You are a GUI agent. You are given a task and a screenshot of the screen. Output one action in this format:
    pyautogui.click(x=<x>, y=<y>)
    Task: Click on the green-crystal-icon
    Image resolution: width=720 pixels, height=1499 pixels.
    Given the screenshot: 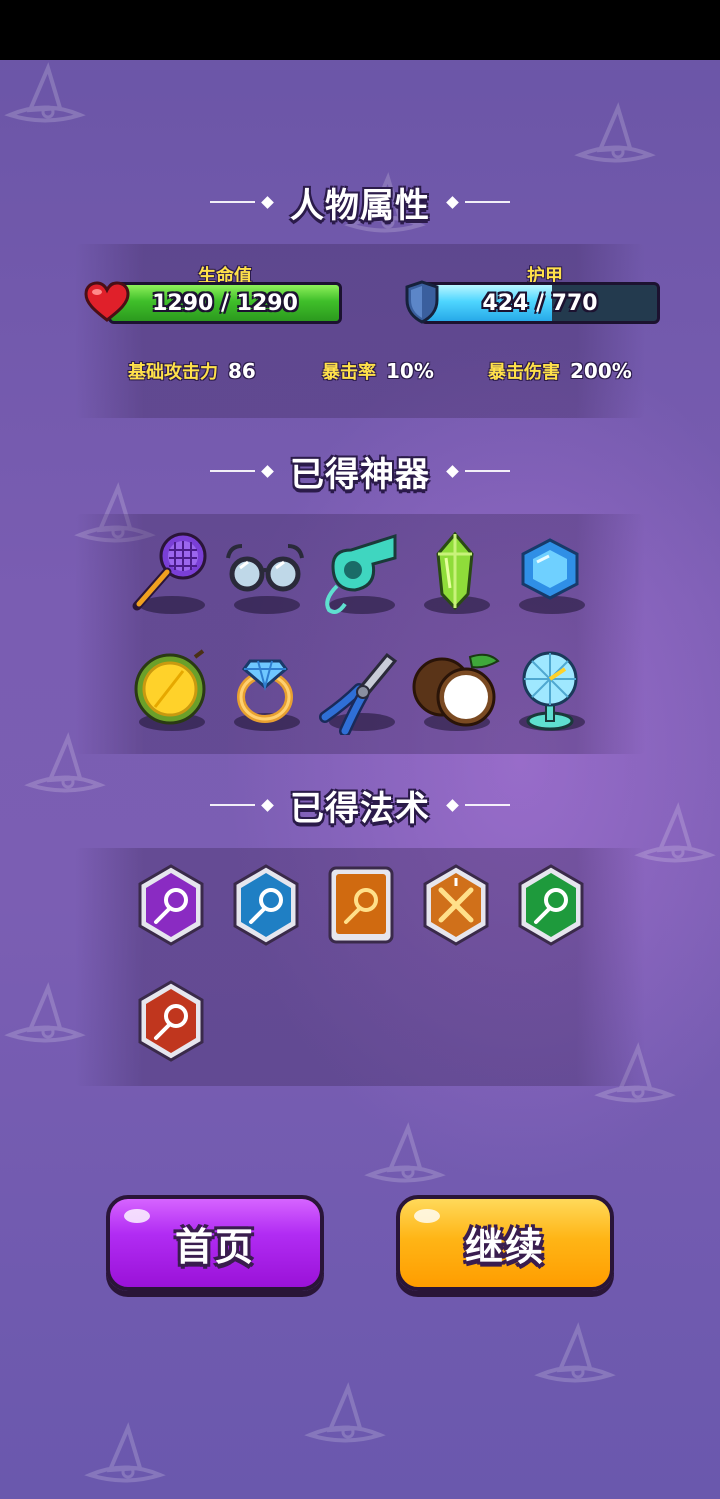 What is the action you would take?
    pyautogui.click(x=455, y=571)
    